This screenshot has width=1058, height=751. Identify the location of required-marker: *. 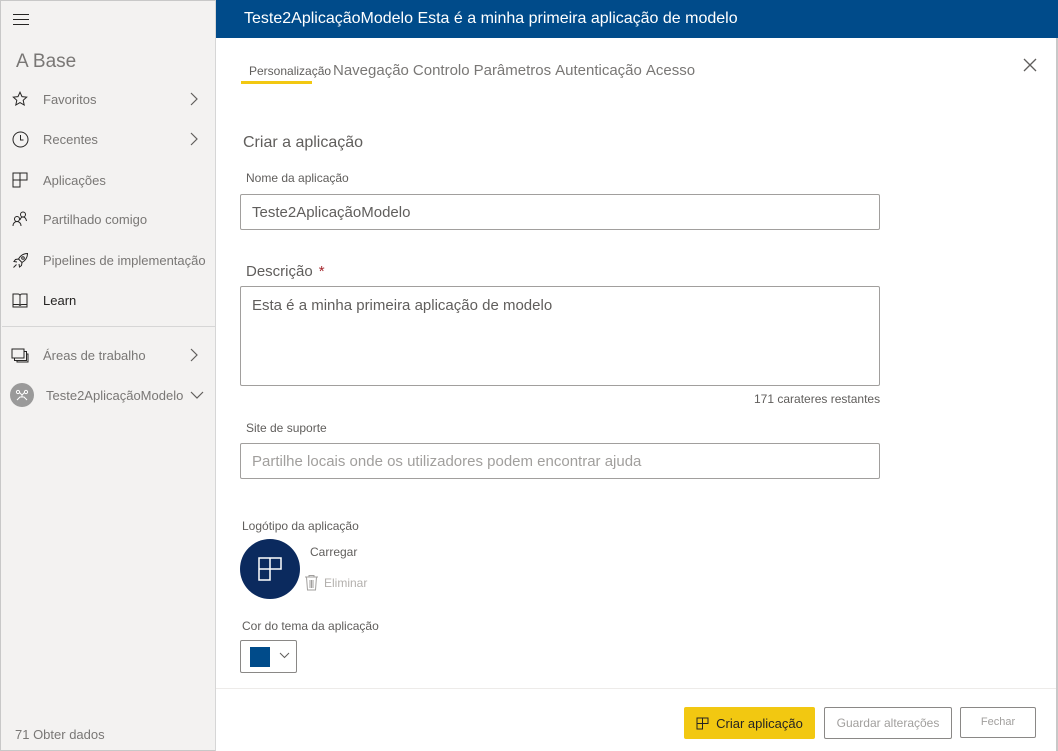
(321, 271).